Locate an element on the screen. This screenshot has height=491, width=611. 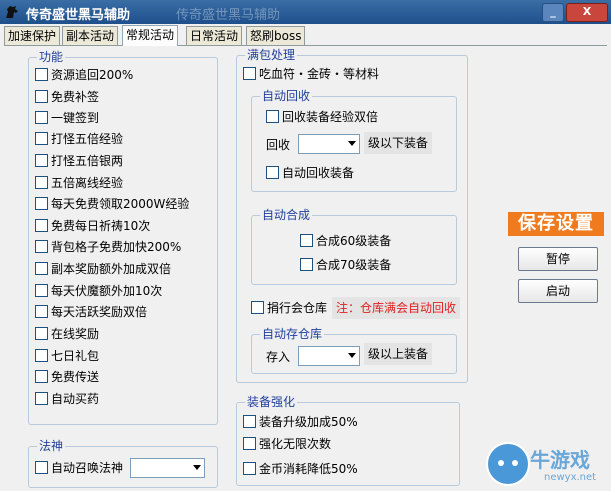
cb-five-exp: 打怪五倍经验 is located at coordinates (79, 139).